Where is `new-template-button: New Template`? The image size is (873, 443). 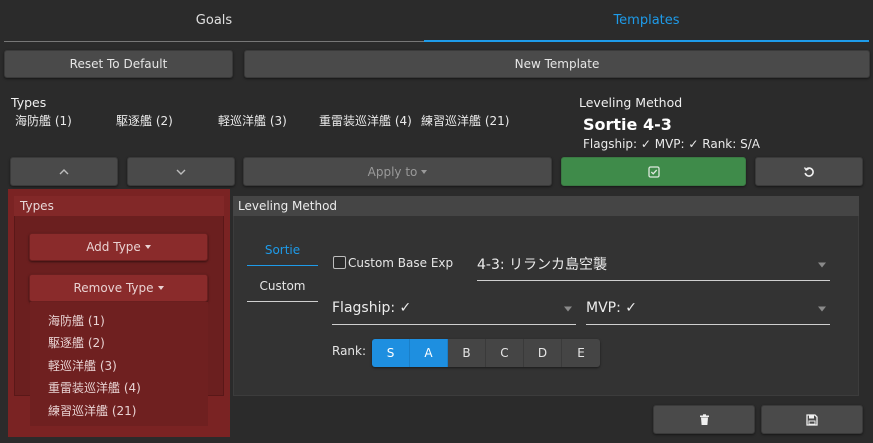 new-template-button: New Template is located at coordinates (557, 64).